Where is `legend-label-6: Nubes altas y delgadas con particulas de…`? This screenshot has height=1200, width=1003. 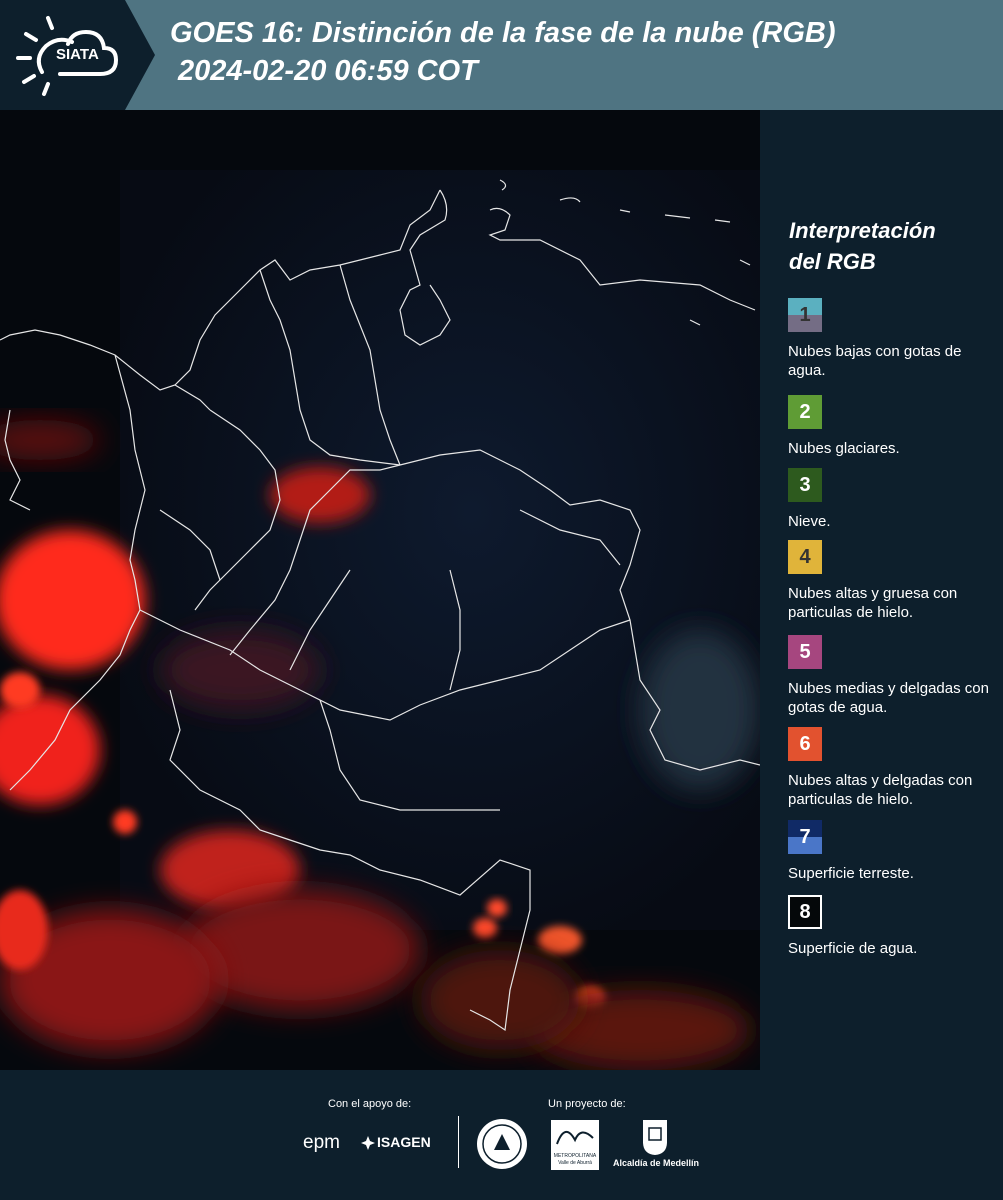
legend-label-6: Nubes altas y delgadas con particulas de… is located at coordinates (880, 790).